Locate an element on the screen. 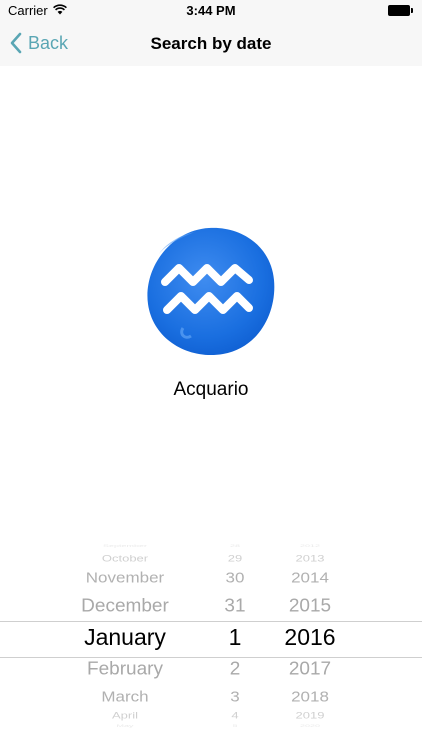 This screenshot has width=422, height=750. month-option: December is located at coordinates (125, 606).